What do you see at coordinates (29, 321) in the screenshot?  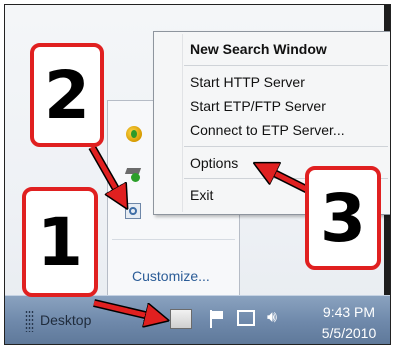 I see `grip-icon` at bounding box center [29, 321].